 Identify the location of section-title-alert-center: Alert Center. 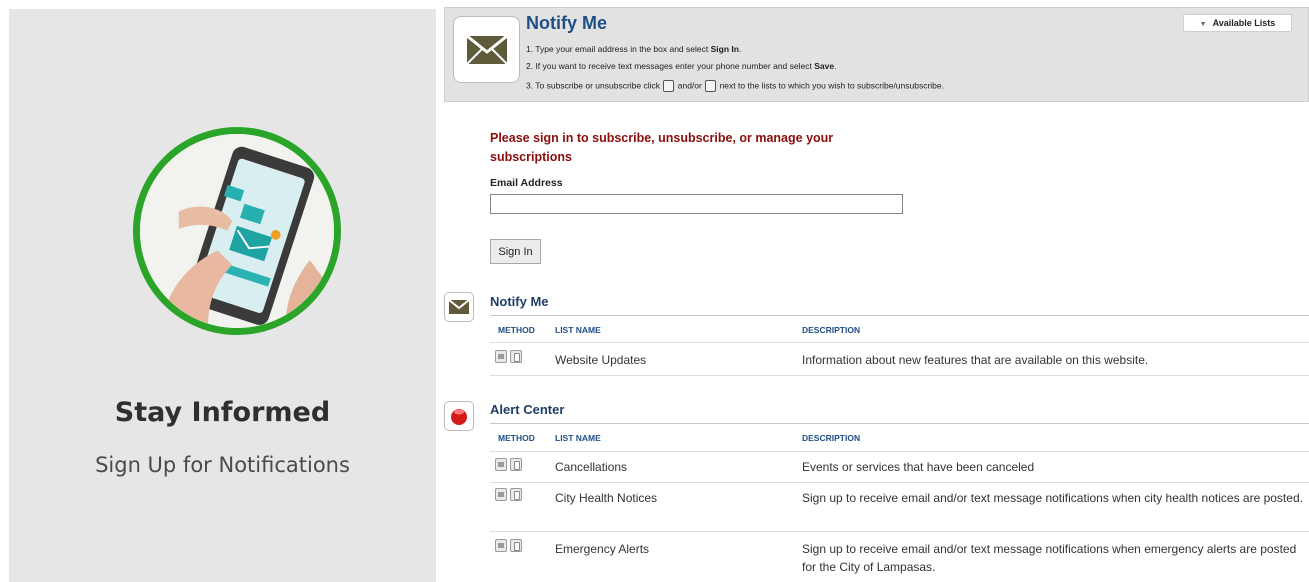
(527, 409).